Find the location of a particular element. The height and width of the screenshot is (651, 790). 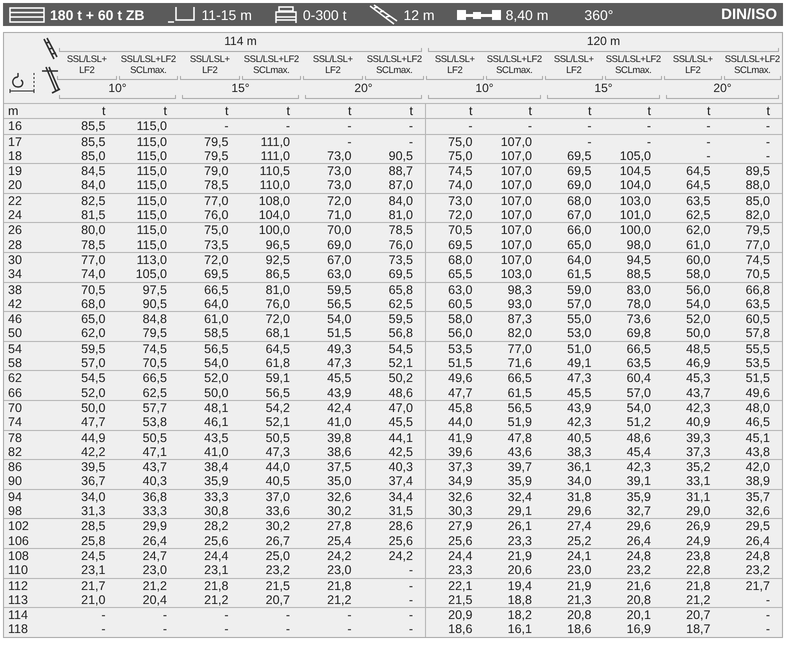

table-cell-text: 24,8 is located at coordinates (639, 556).